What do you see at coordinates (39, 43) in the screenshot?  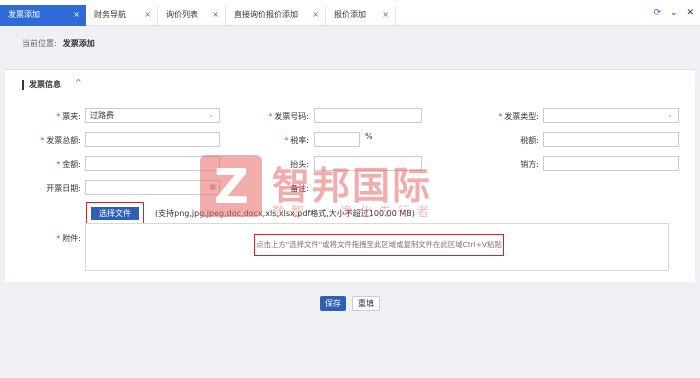 I see `breadcrumb-prefix: 当前位置:` at bounding box center [39, 43].